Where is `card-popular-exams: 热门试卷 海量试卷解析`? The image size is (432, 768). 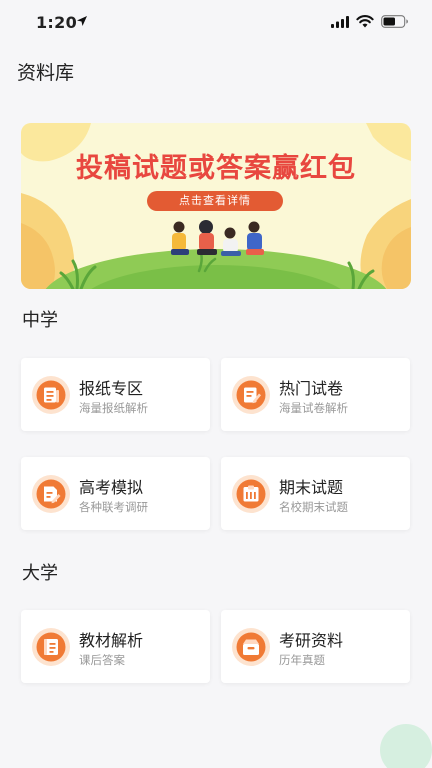
card-popular-exams: 热门试卷 海量试卷解析 is located at coordinates (315, 394).